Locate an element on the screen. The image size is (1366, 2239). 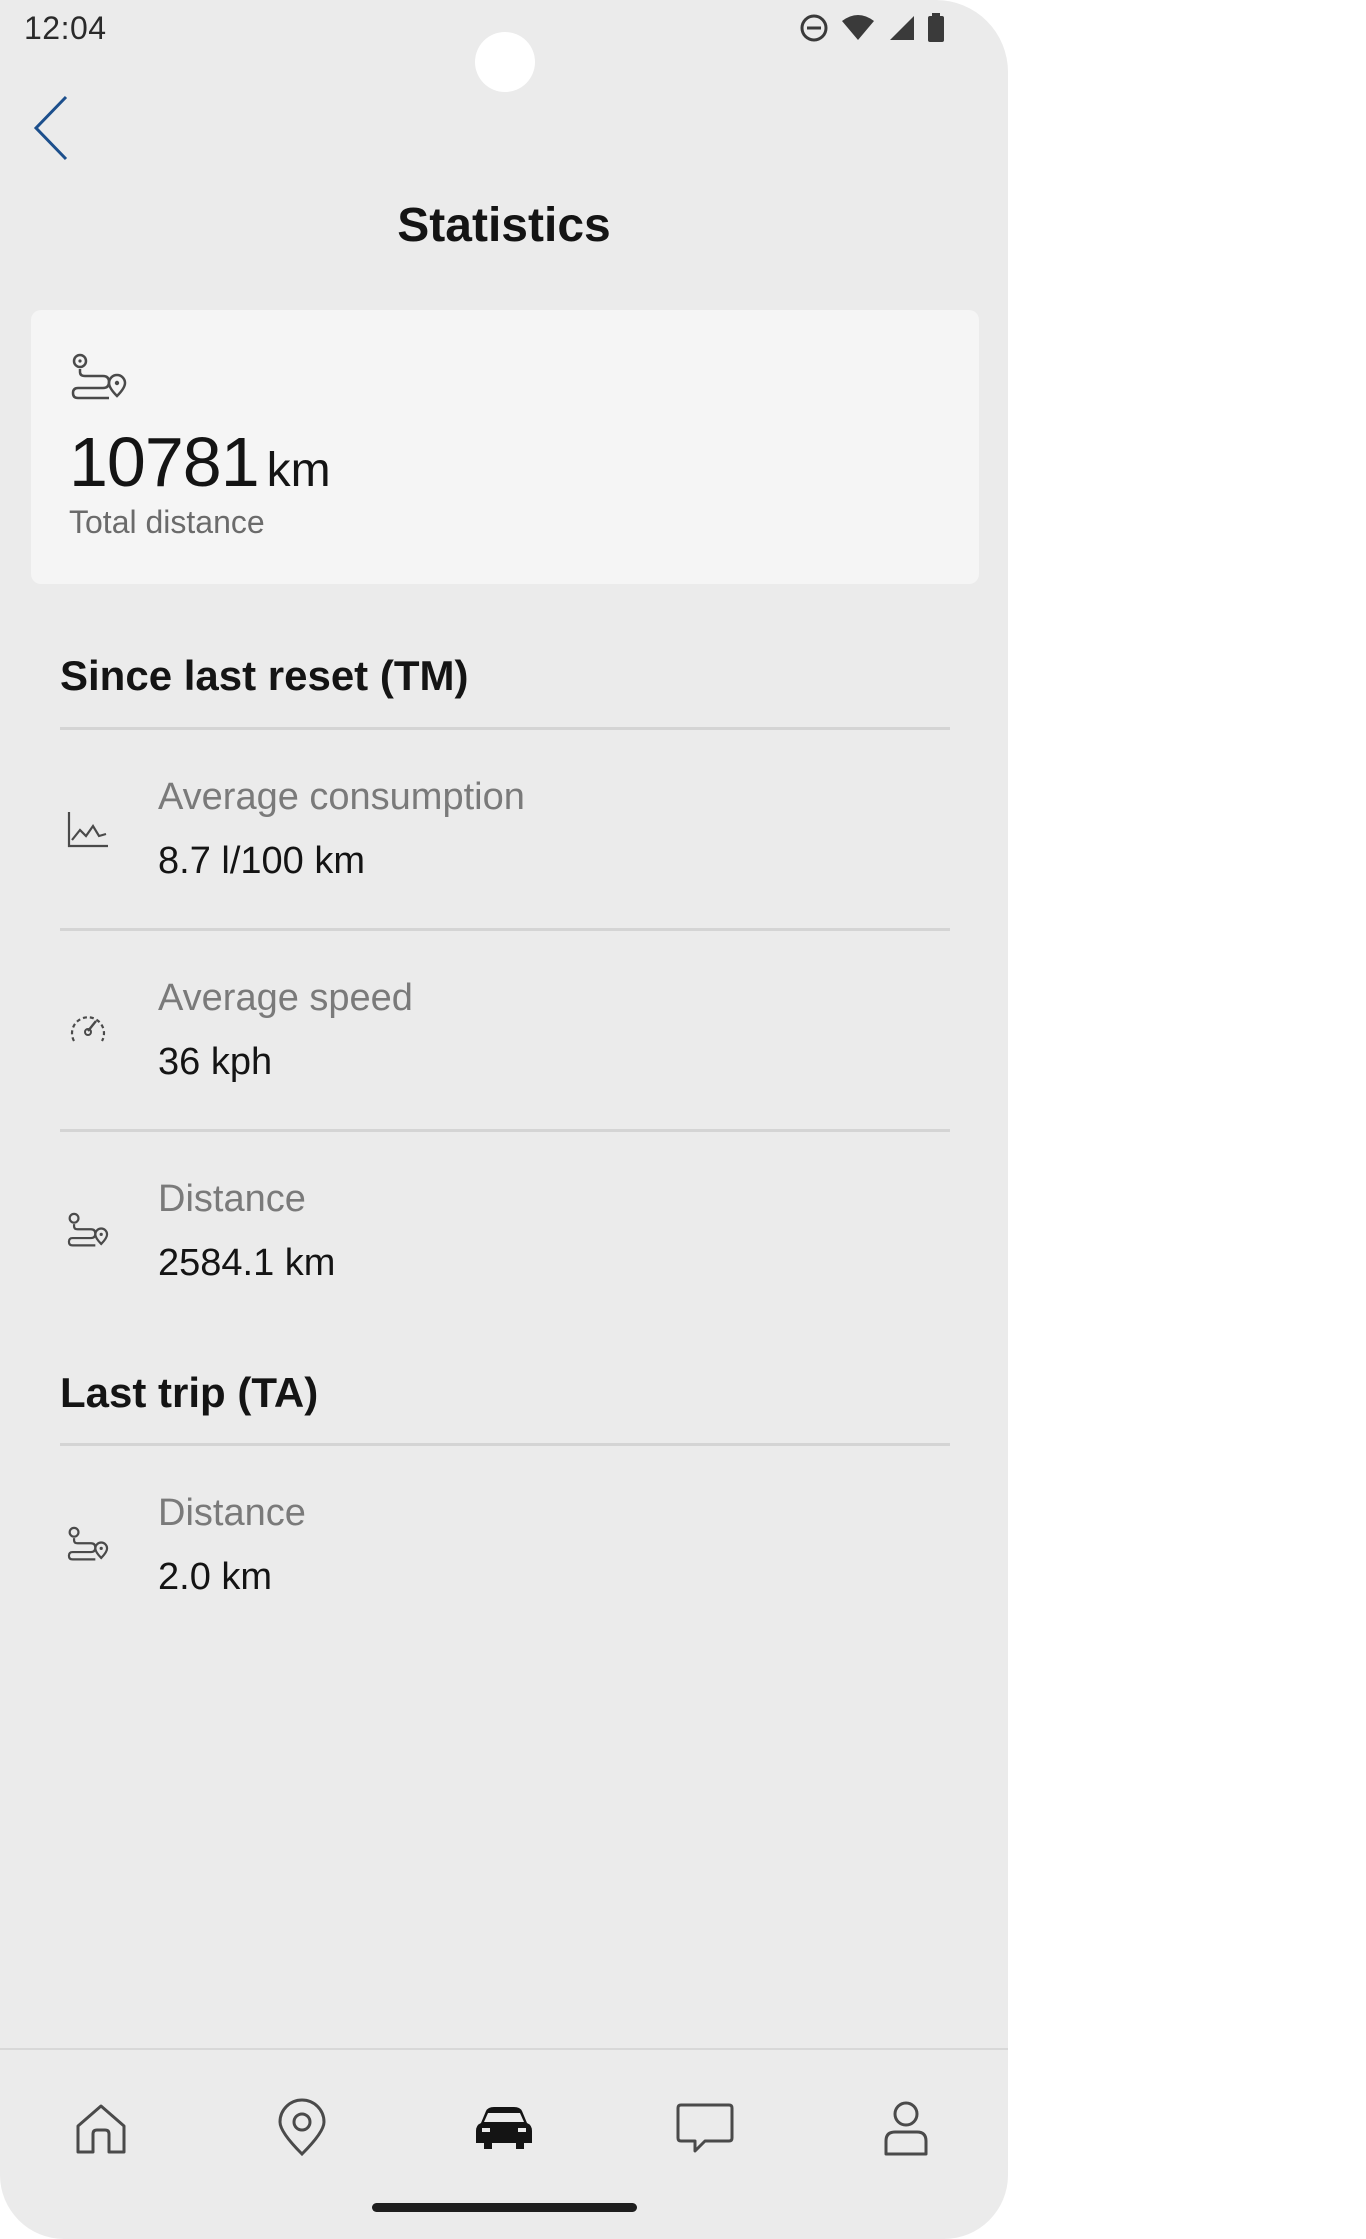
nav-map is located at coordinates (302, 2130).